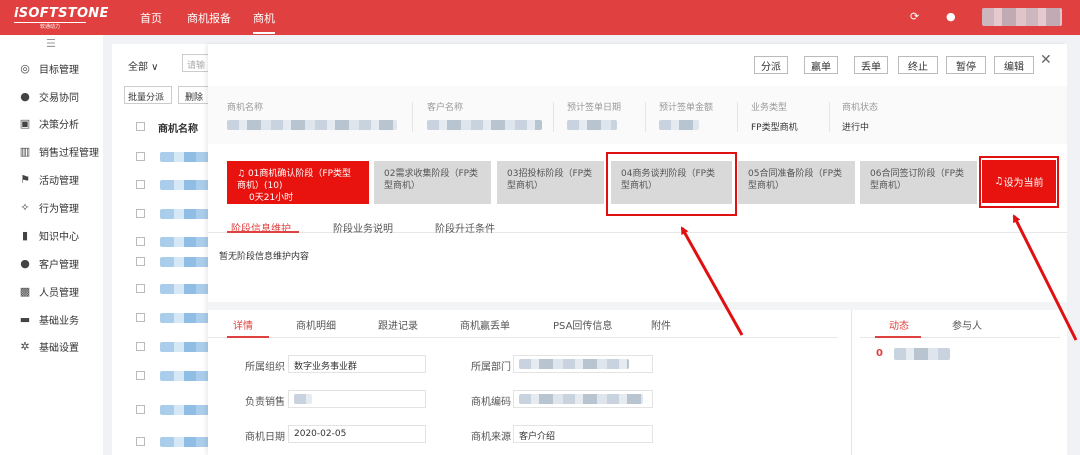  I want to click on annotation-arrow-set-current, so click(1045, 277).